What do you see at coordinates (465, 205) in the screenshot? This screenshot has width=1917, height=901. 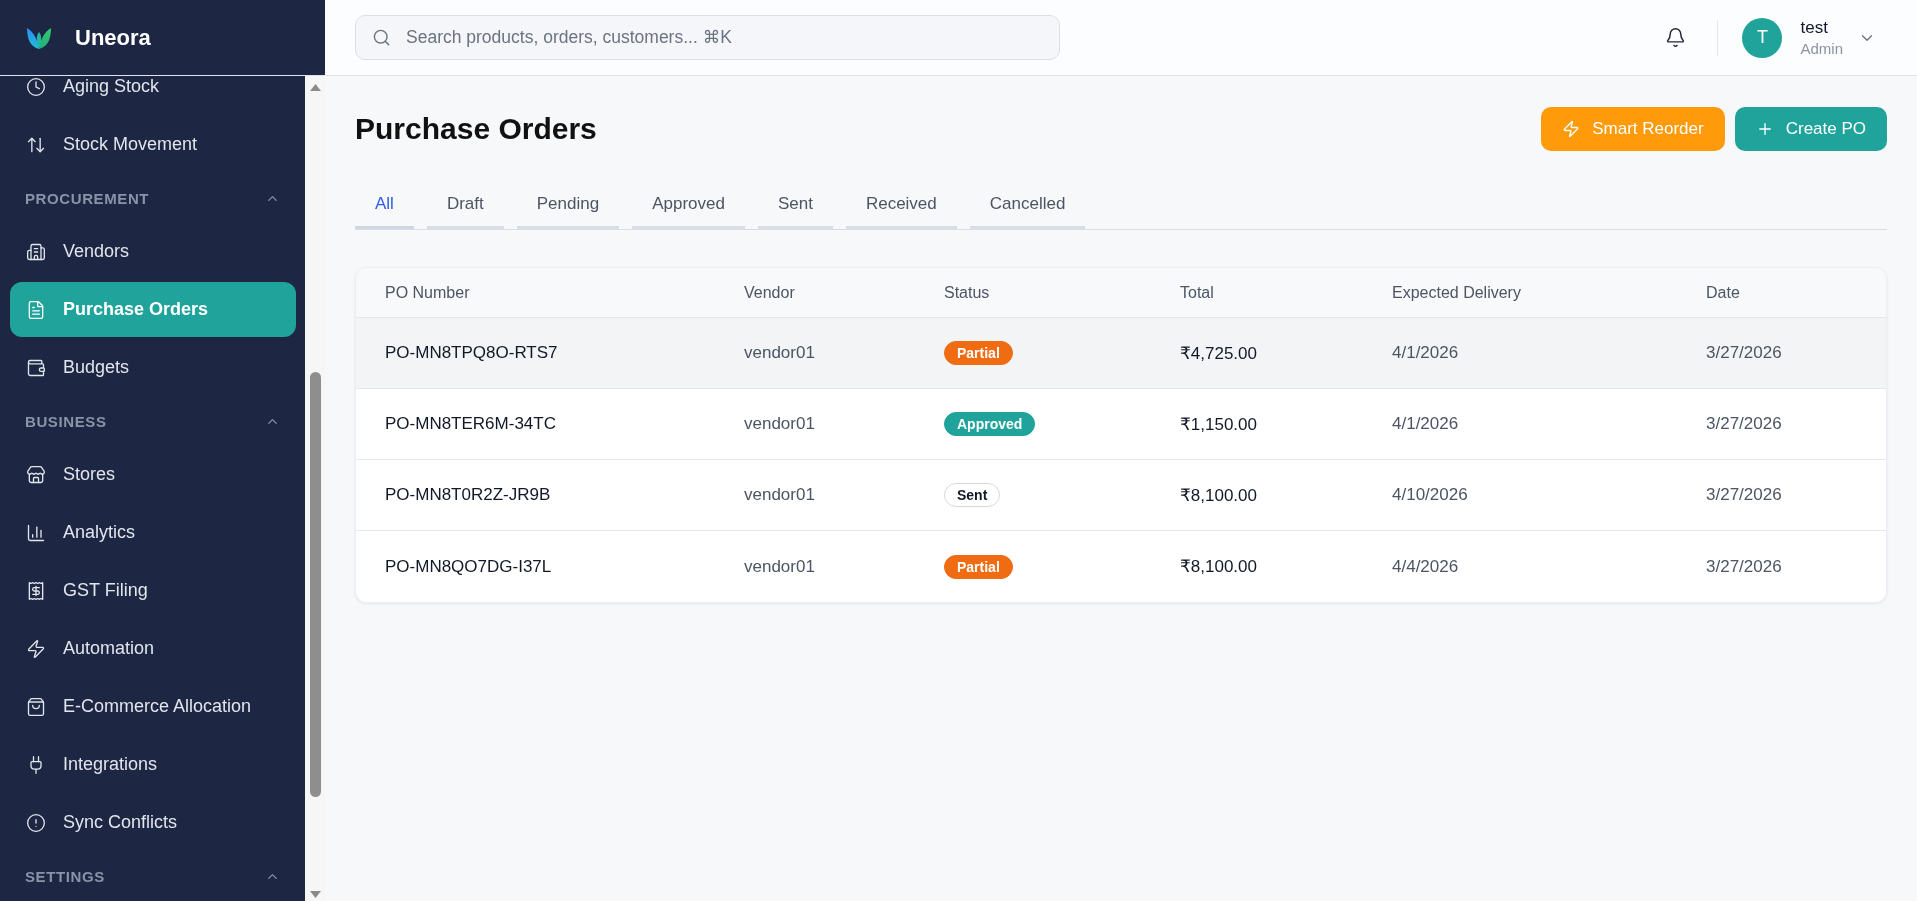 I see `filter-tab: Draft` at bounding box center [465, 205].